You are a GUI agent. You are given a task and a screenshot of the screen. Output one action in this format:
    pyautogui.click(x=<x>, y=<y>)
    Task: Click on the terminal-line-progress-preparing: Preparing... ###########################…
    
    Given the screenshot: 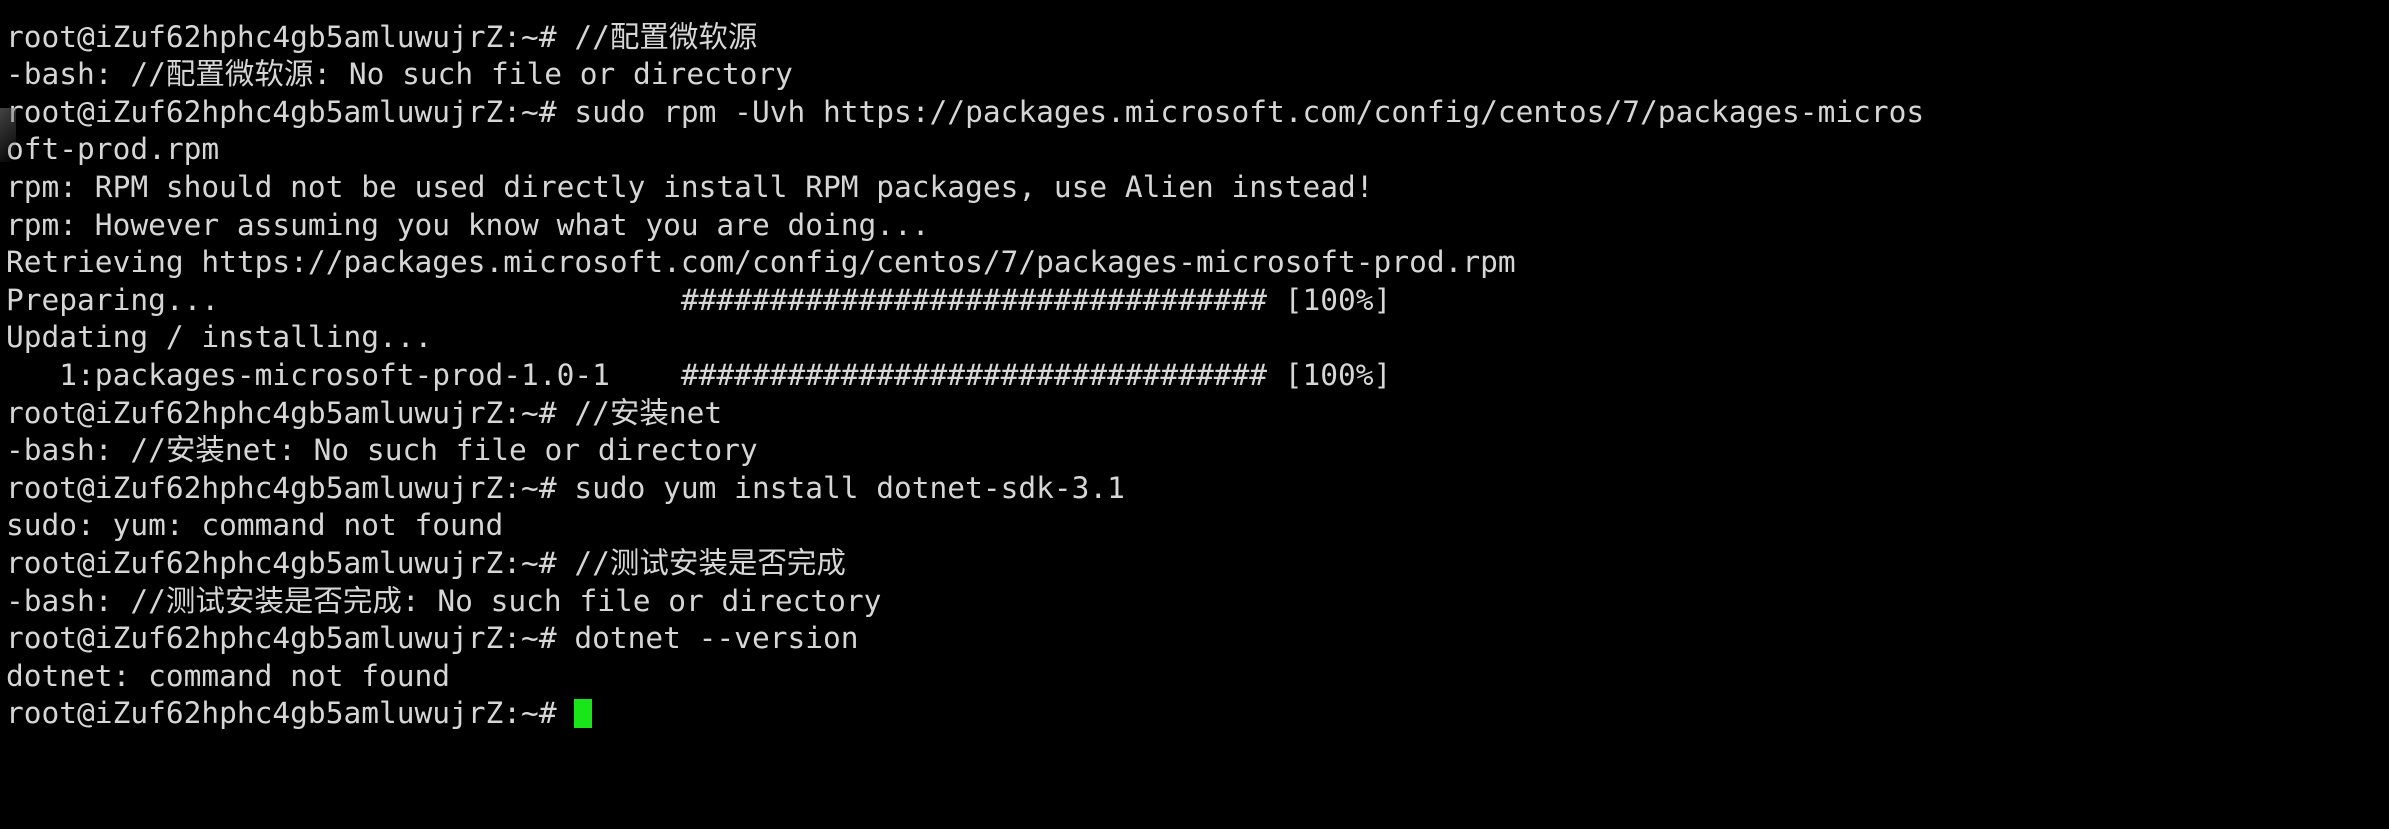 What is the action you would take?
    pyautogui.click(x=699, y=299)
    